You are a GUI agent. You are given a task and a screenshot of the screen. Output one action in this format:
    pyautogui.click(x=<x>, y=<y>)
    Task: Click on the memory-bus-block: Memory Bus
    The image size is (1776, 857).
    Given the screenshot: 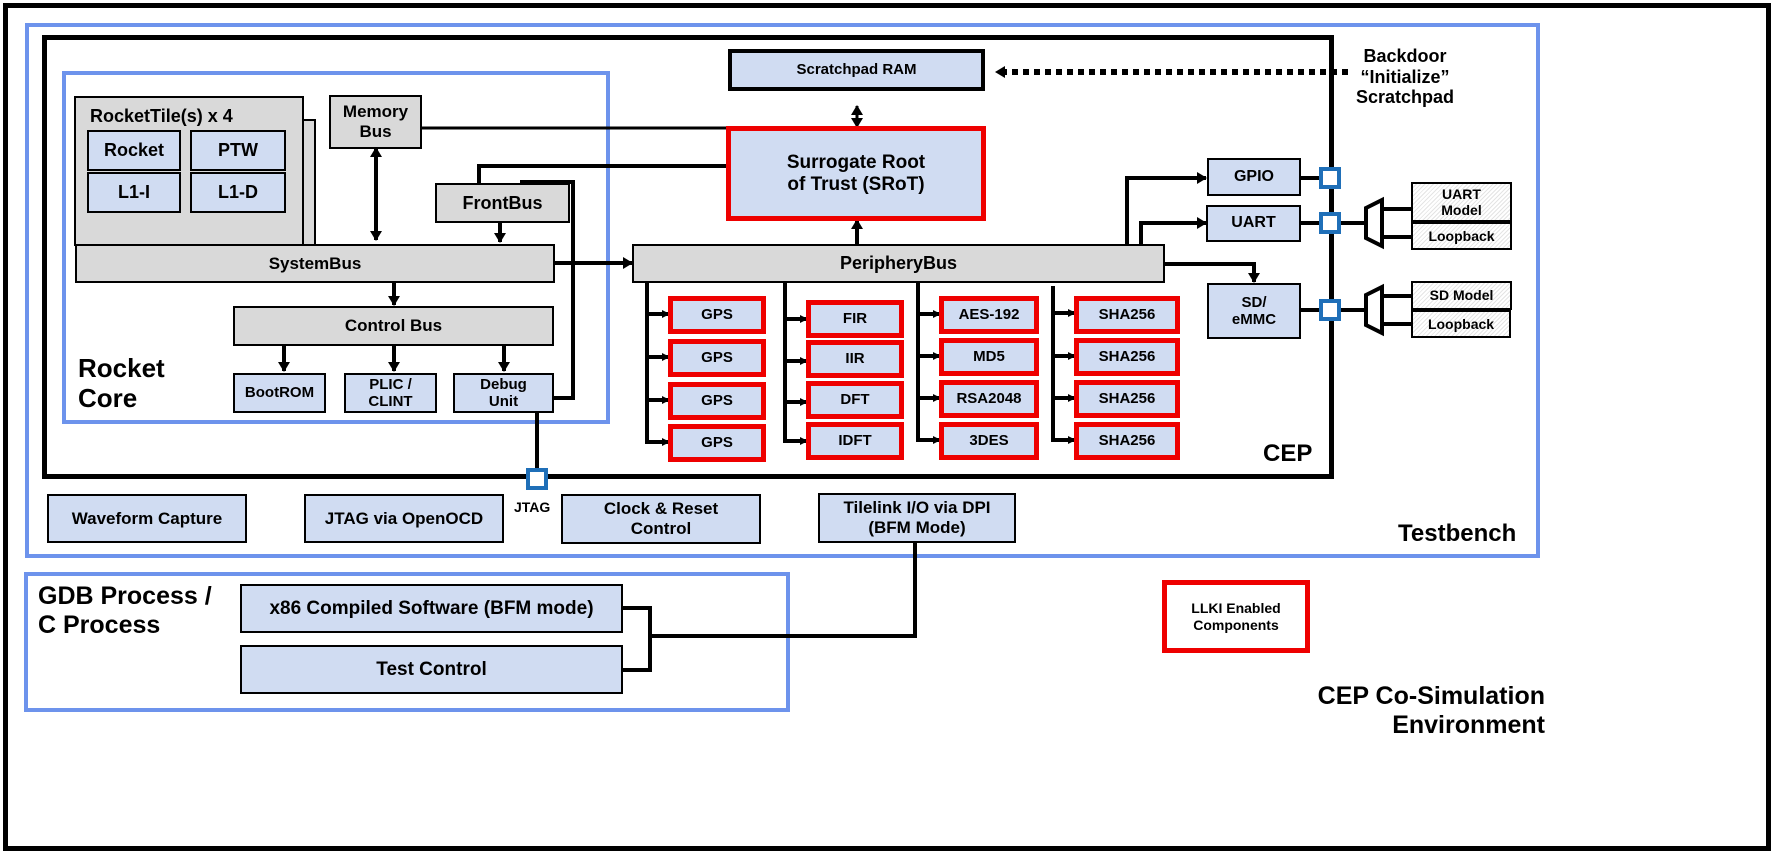 What is the action you would take?
    pyautogui.click(x=375, y=122)
    